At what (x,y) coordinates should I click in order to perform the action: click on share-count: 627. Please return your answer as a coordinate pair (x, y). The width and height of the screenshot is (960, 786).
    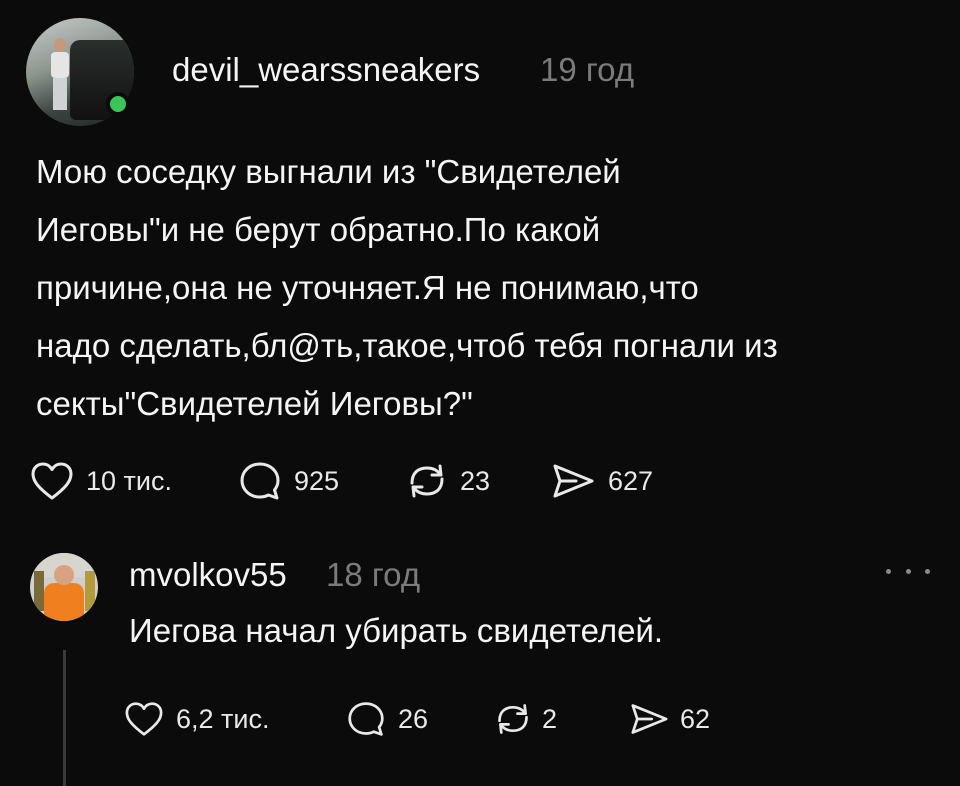
    Looking at the image, I should click on (631, 480).